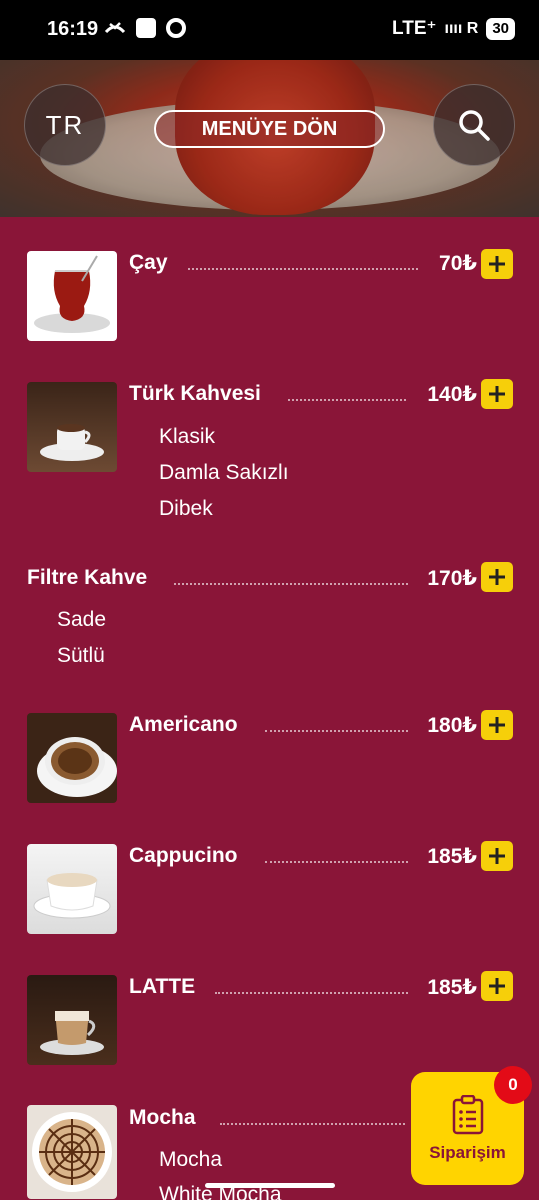 This screenshot has height=1200, width=539. What do you see at coordinates (183, 724) in the screenshot?
I see `item-name: Americano` at bounding box center [183, 724].